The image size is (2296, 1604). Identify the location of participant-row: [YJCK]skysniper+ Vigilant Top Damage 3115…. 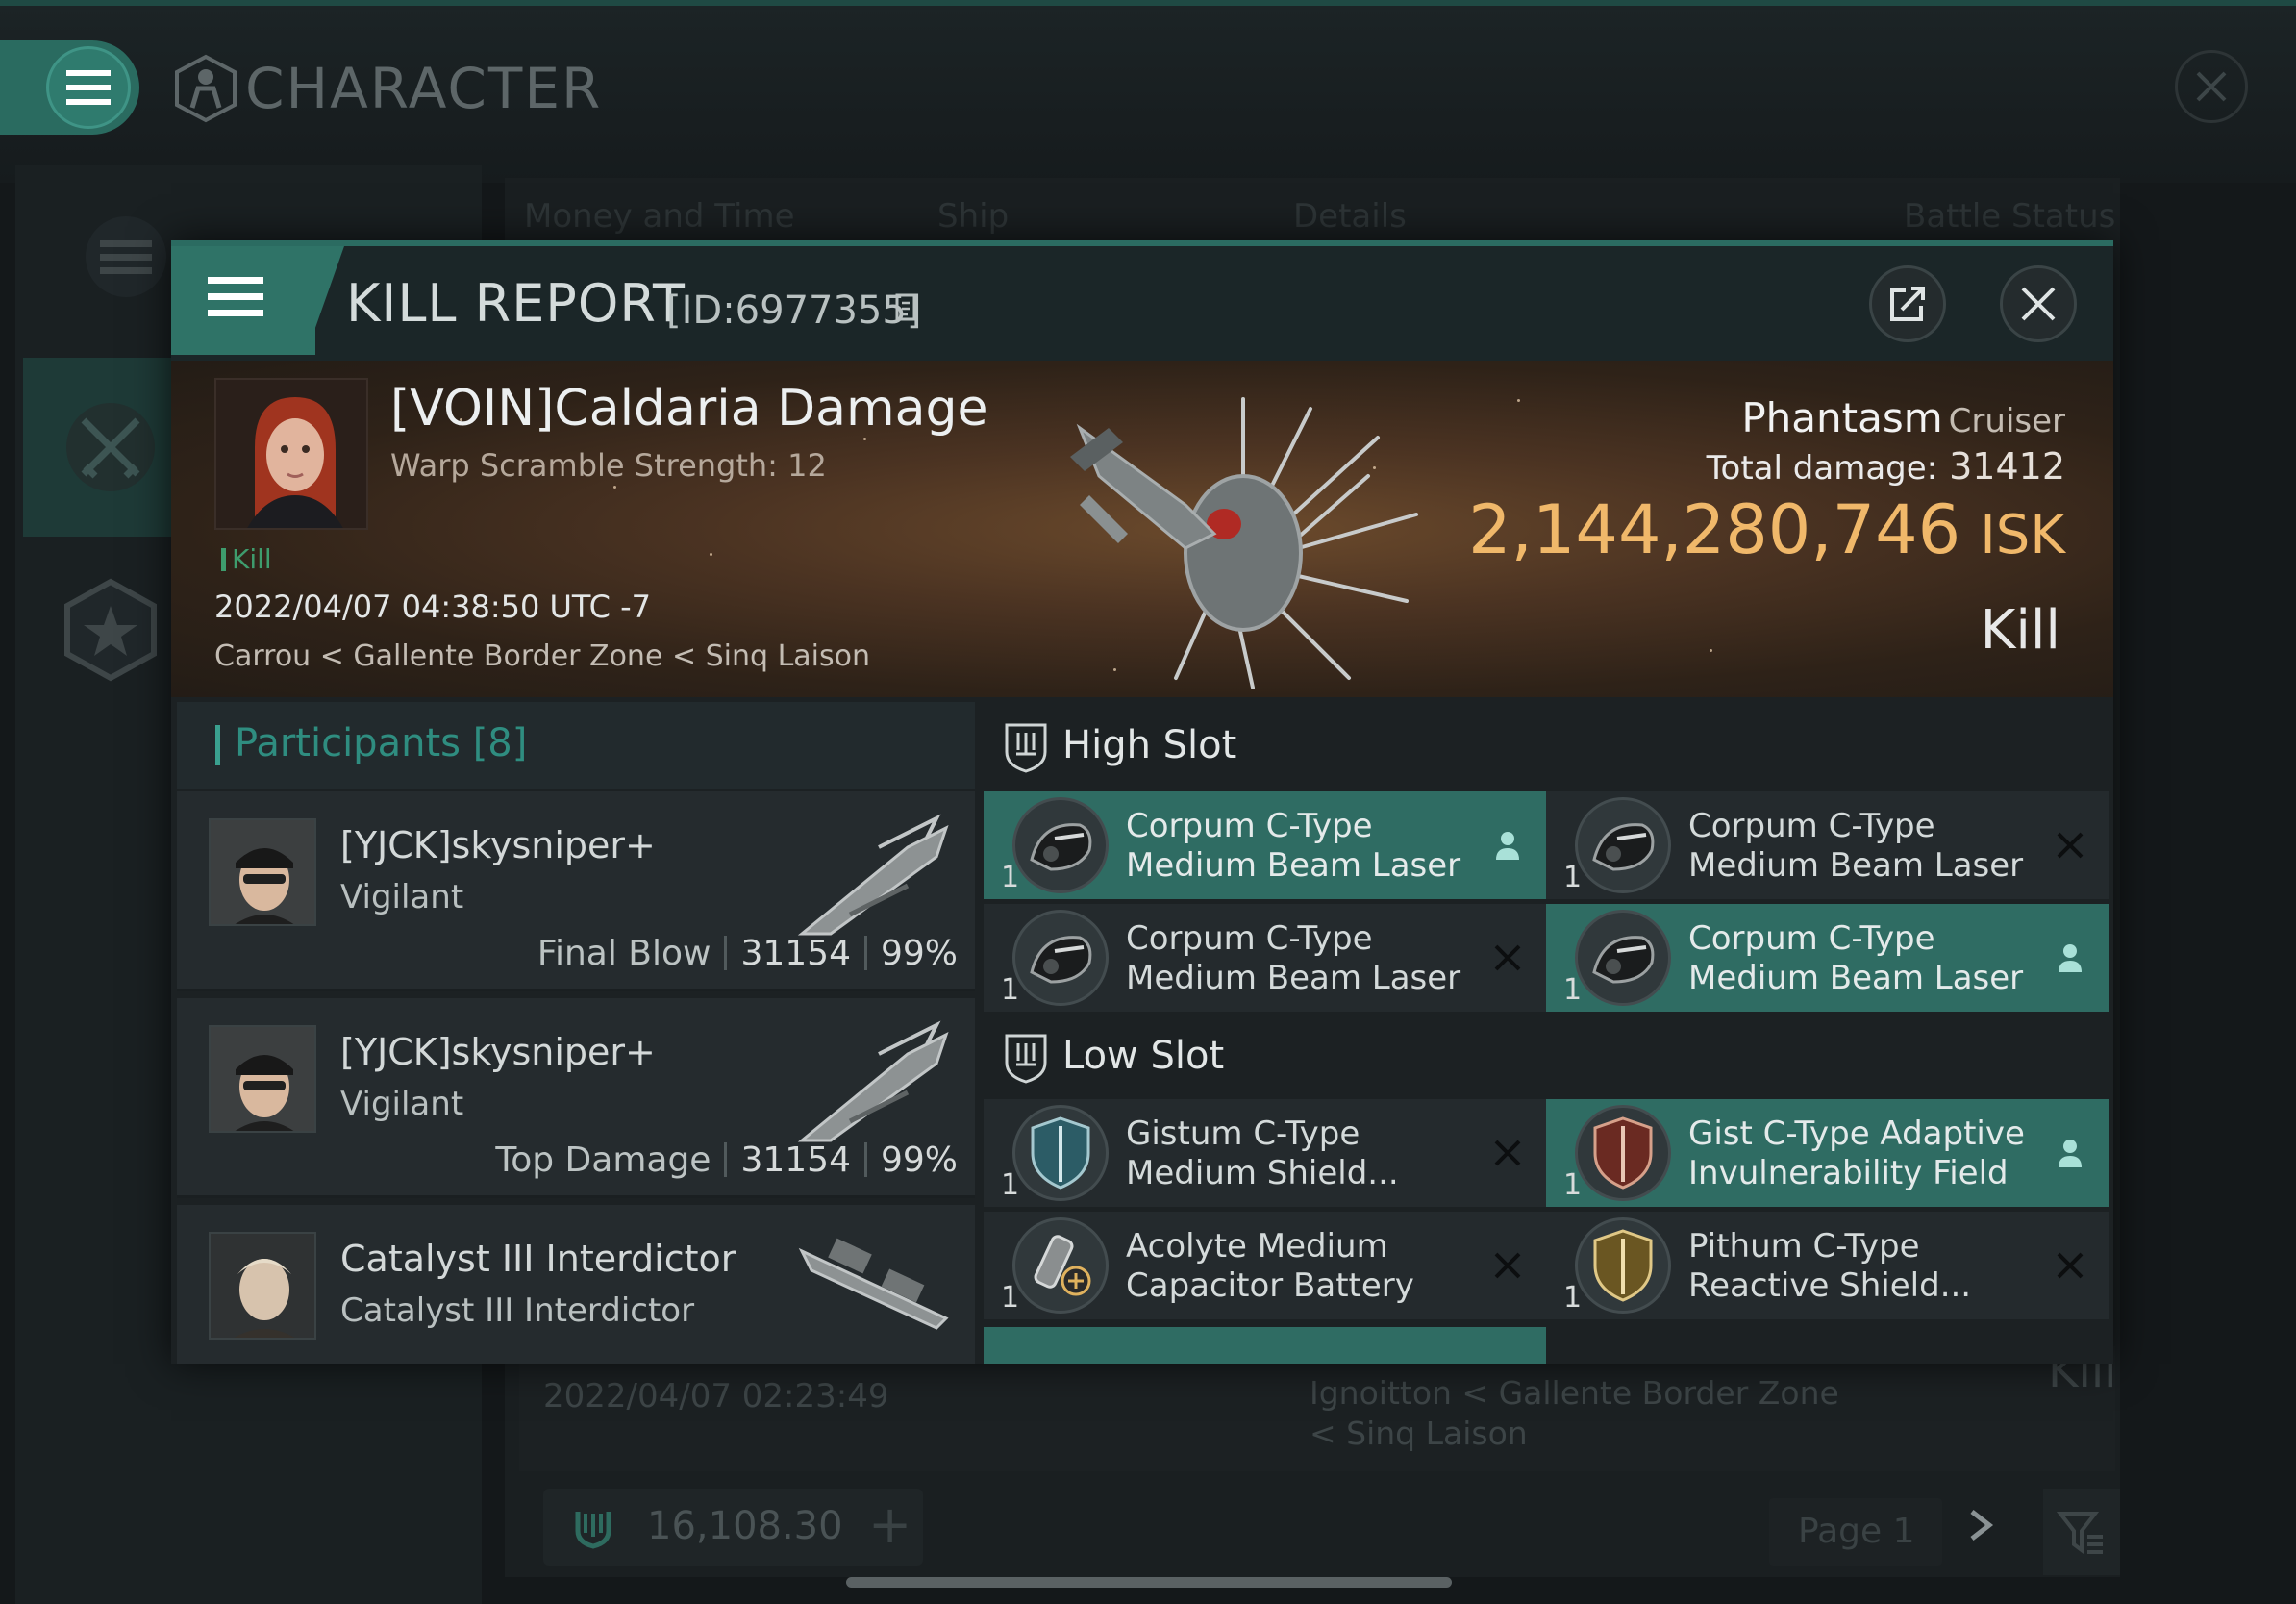
(576, 1098).